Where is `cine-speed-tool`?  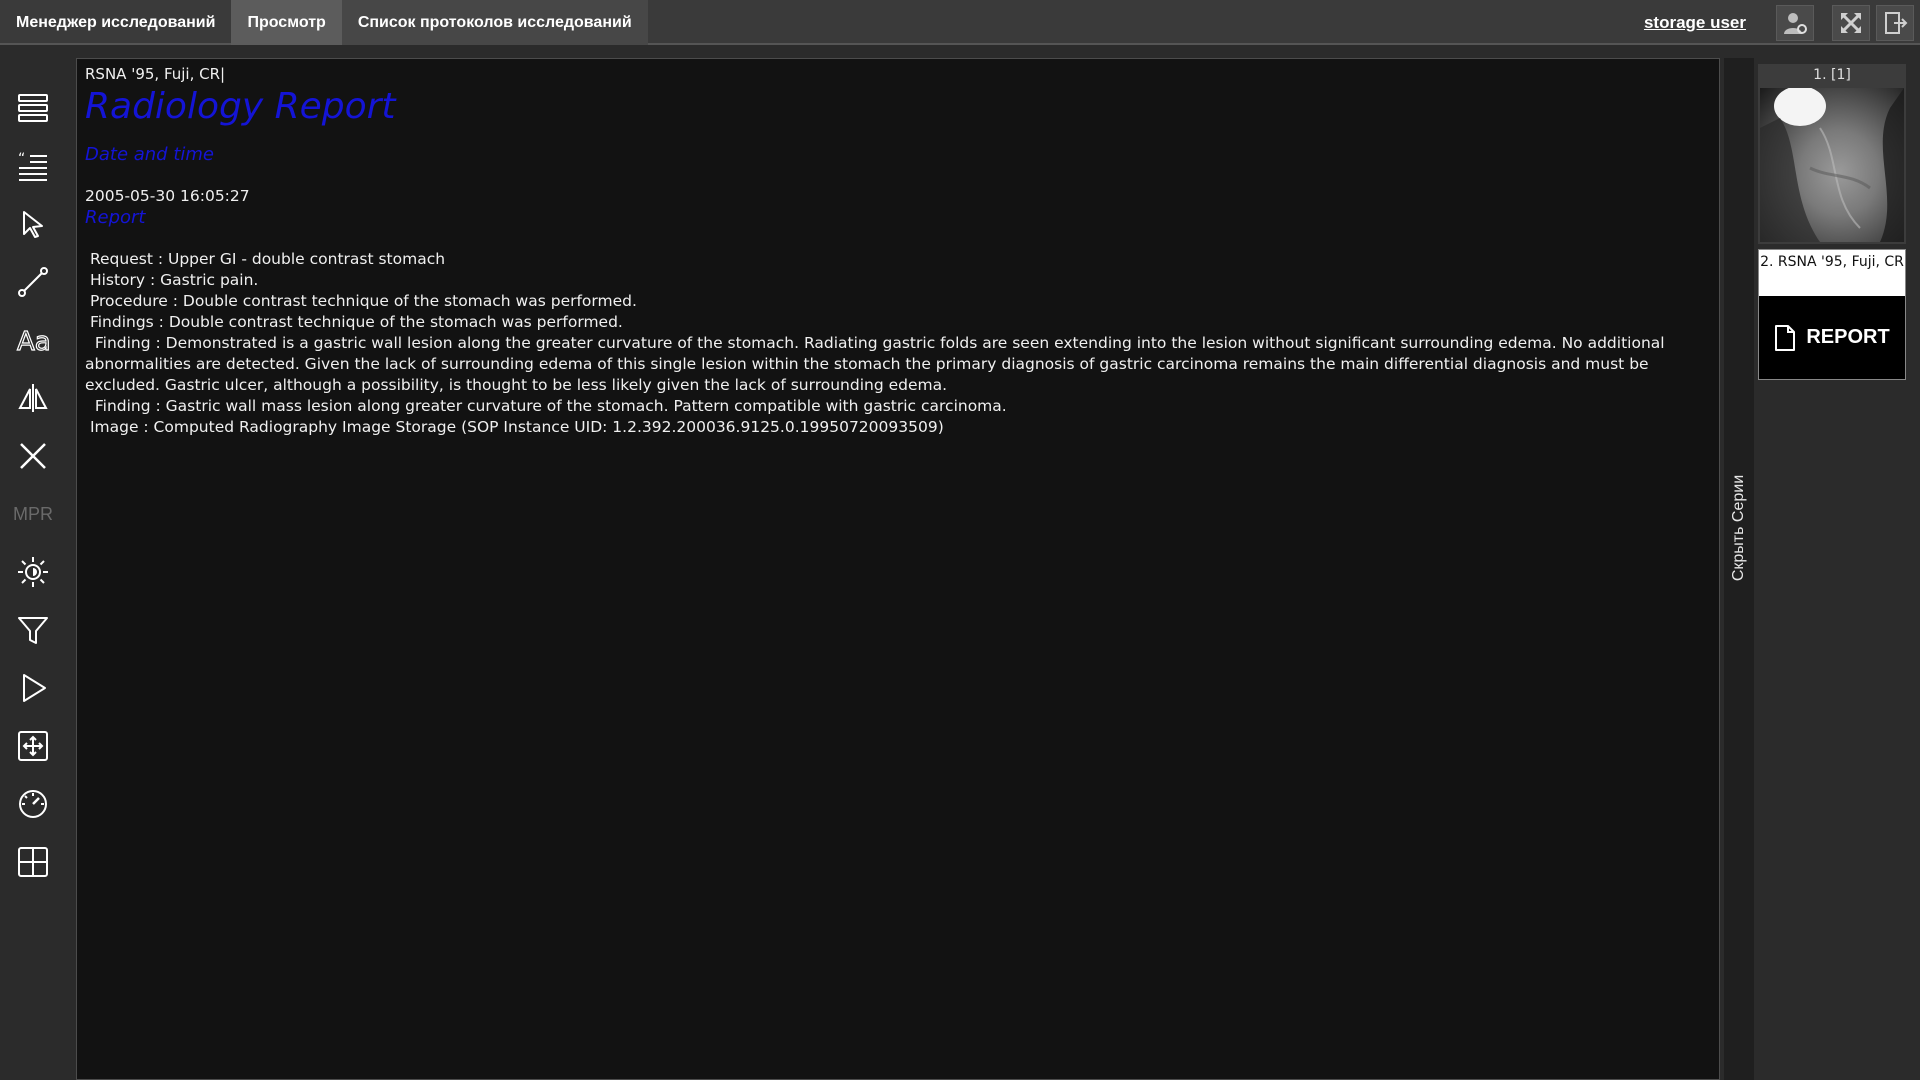
cine-speed-tool is located at coordinates (33, 804).